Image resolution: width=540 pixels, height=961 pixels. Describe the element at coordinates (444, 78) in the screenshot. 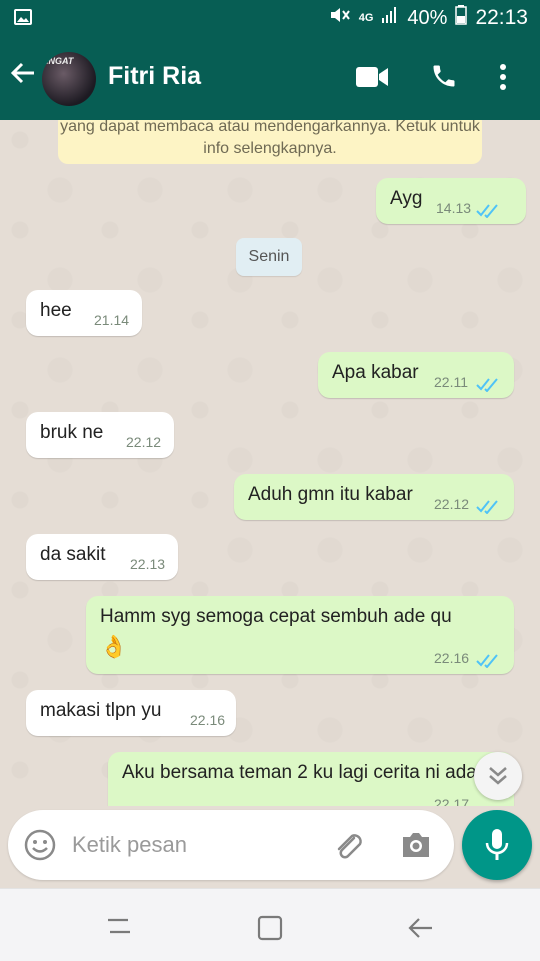

I see `voice-call-icon` at that location.